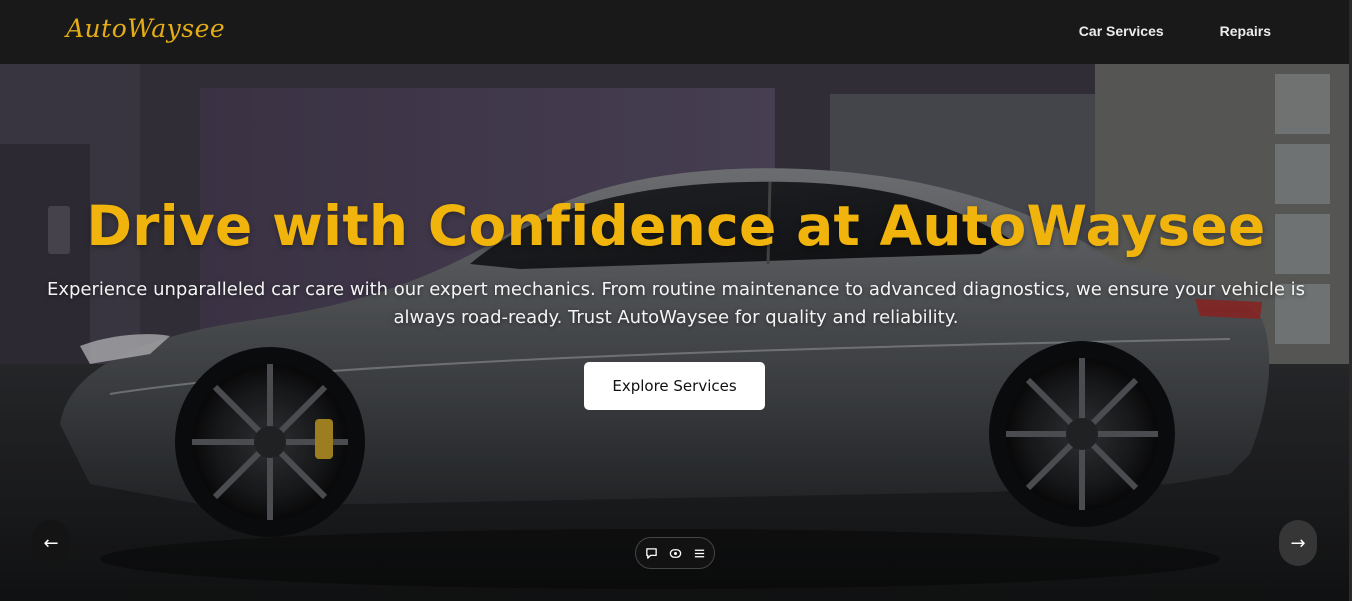 The height and width of the screenshot is (601, 1352). What do you see at coordinates (699, 553) in the screenshot?
I see `menu-icon` at bounding box center [699, 553].